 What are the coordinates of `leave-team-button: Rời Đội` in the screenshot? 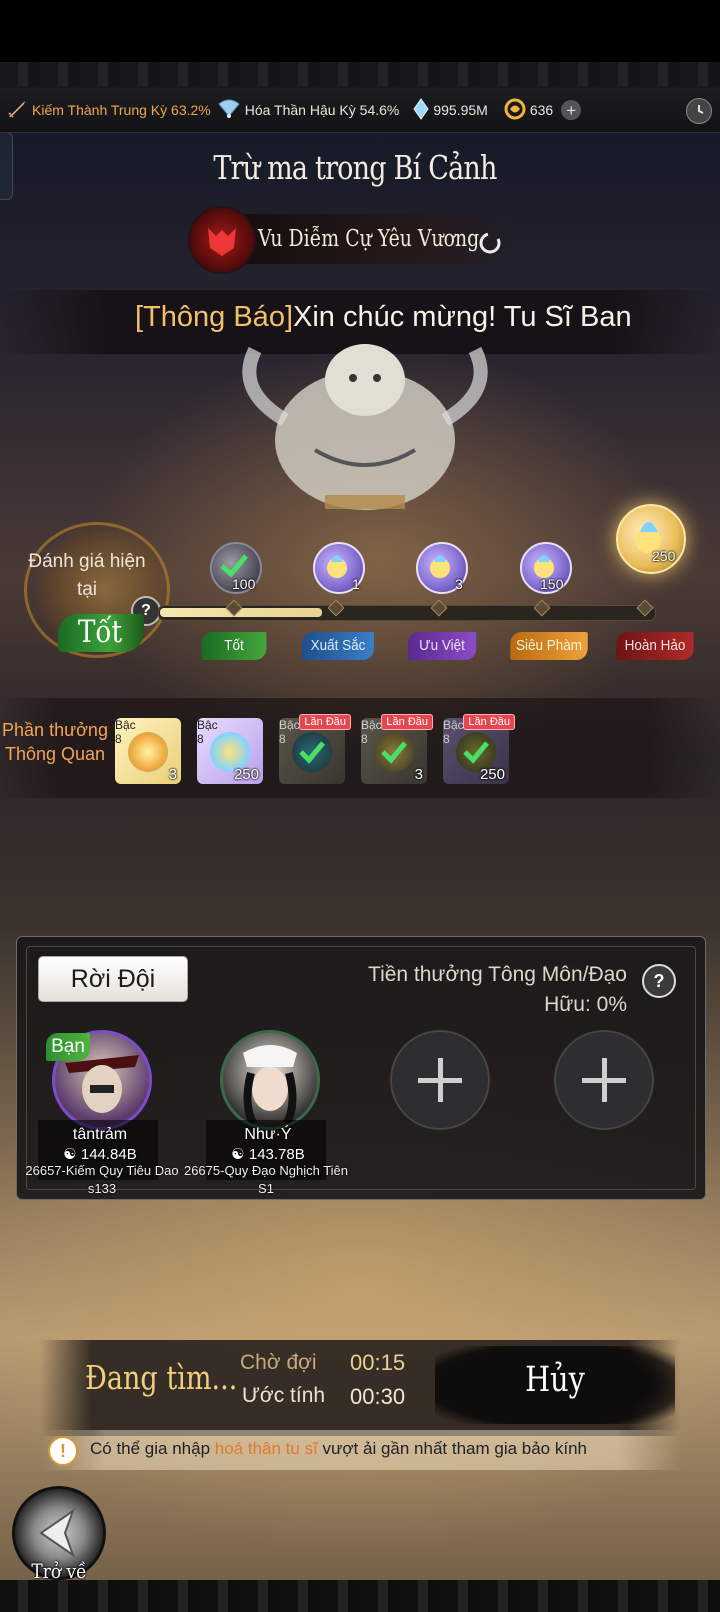 It's located at (113, 979).